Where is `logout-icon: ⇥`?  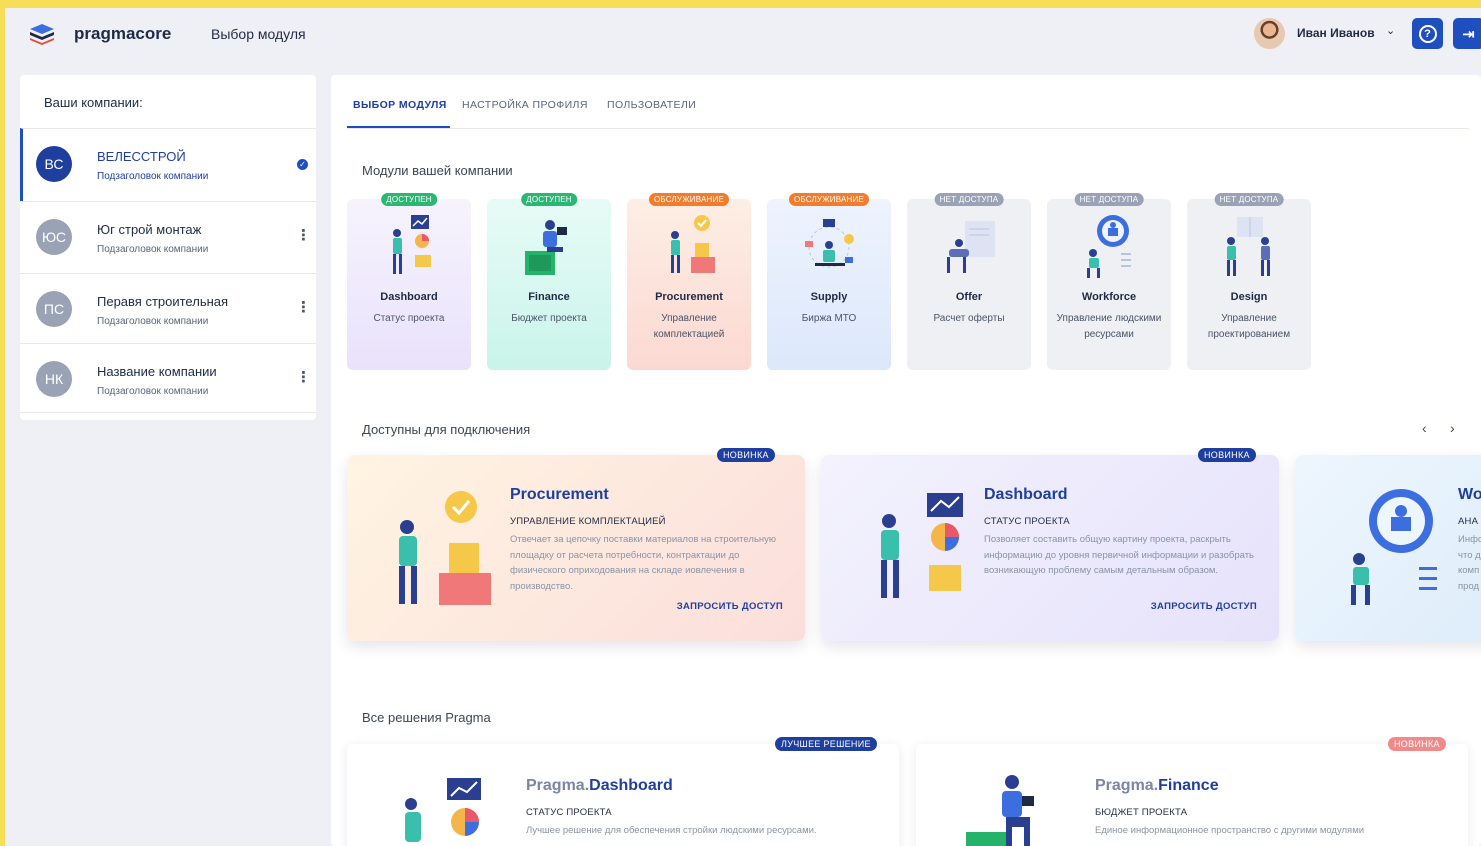 logout-icon: ⇥ is located at coordinates (1468, 34).